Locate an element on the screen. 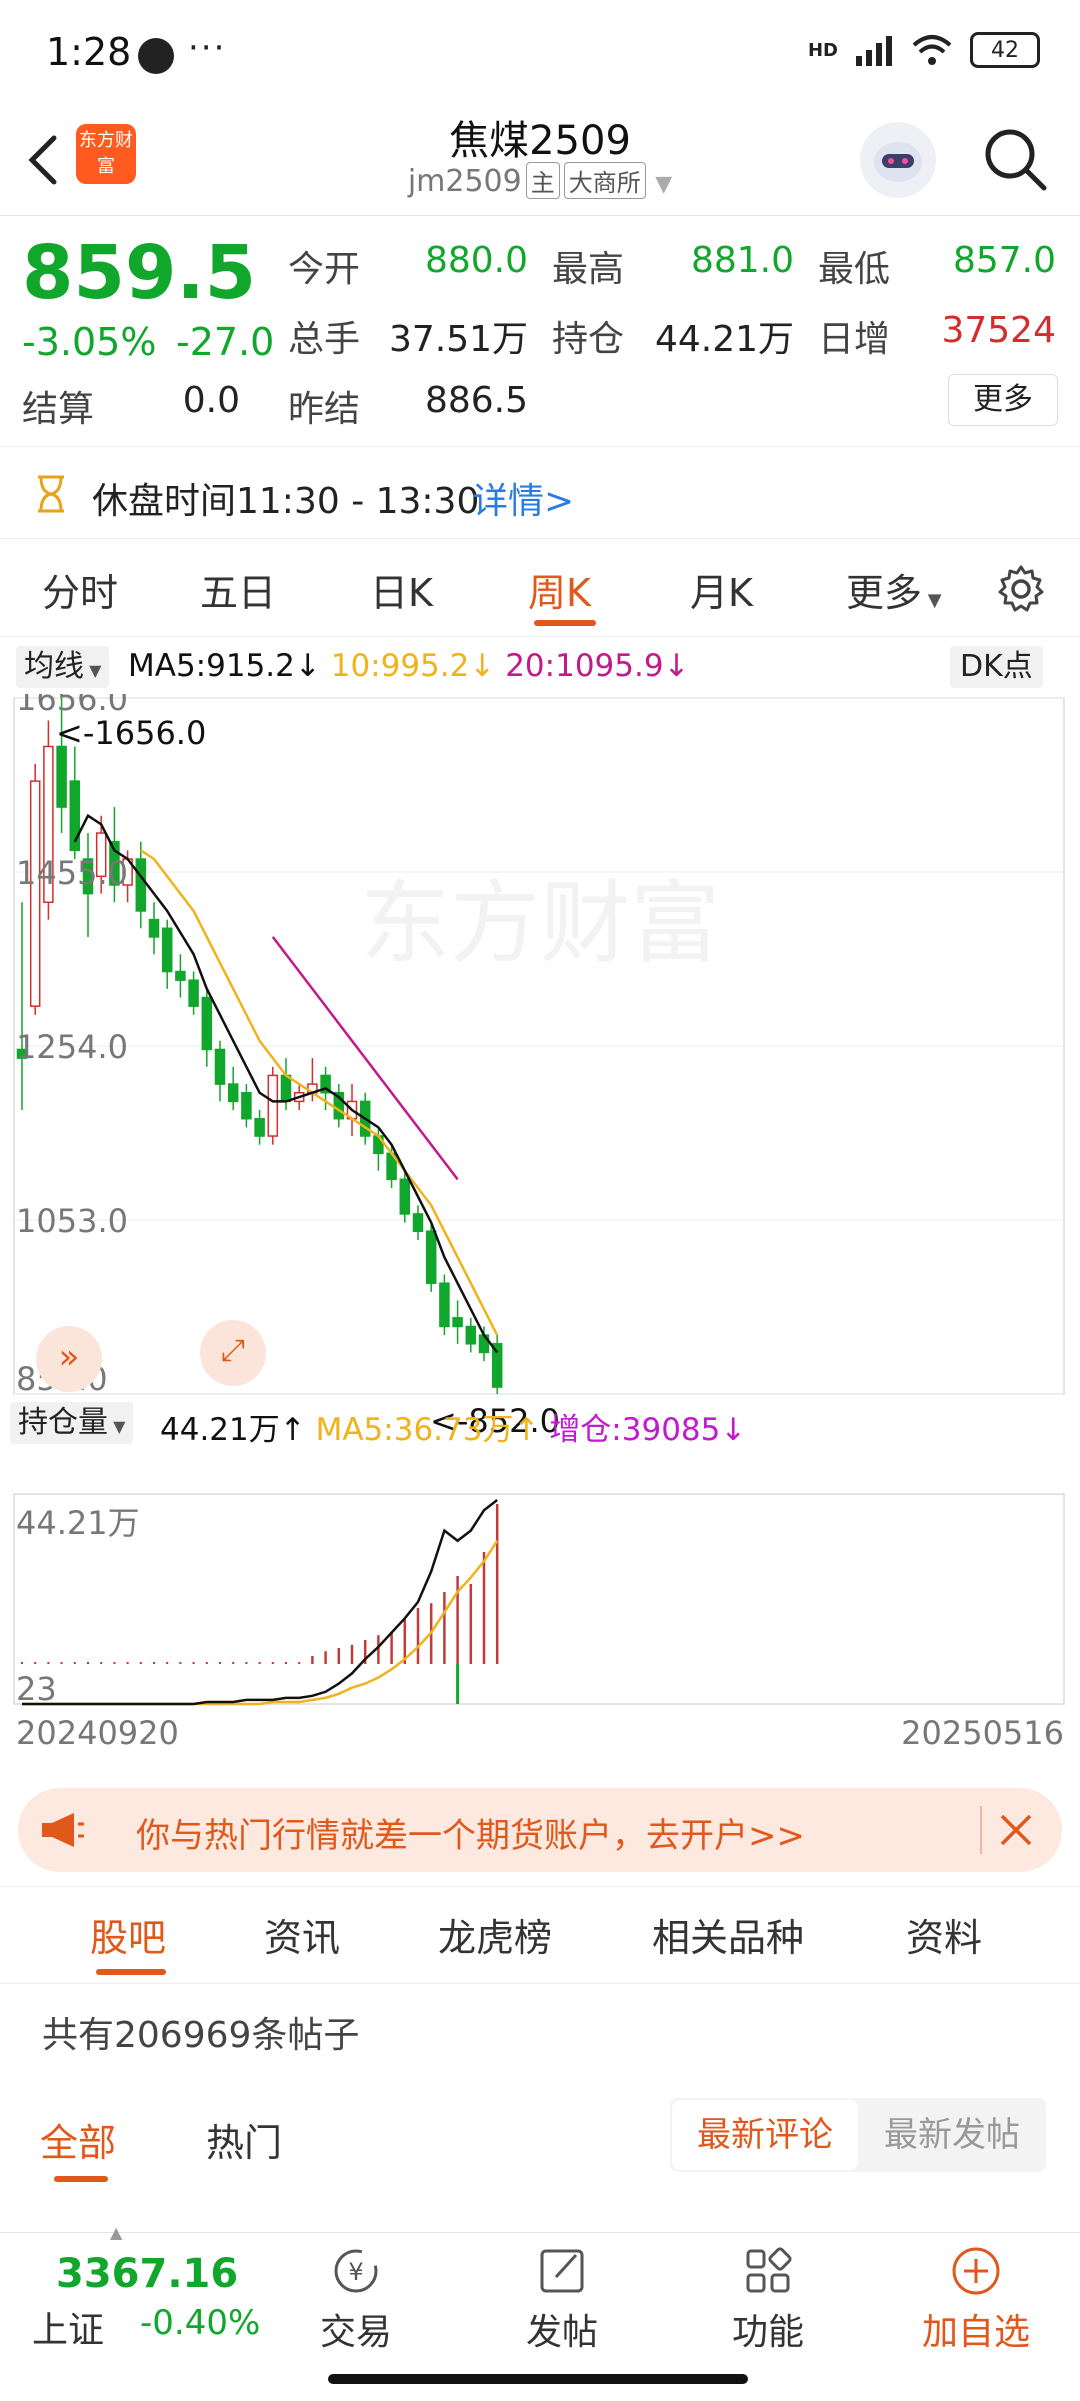 The image size is (1080, 2401). sort-latest-post: 最新发帖 is located at coordinates (952, 2135).